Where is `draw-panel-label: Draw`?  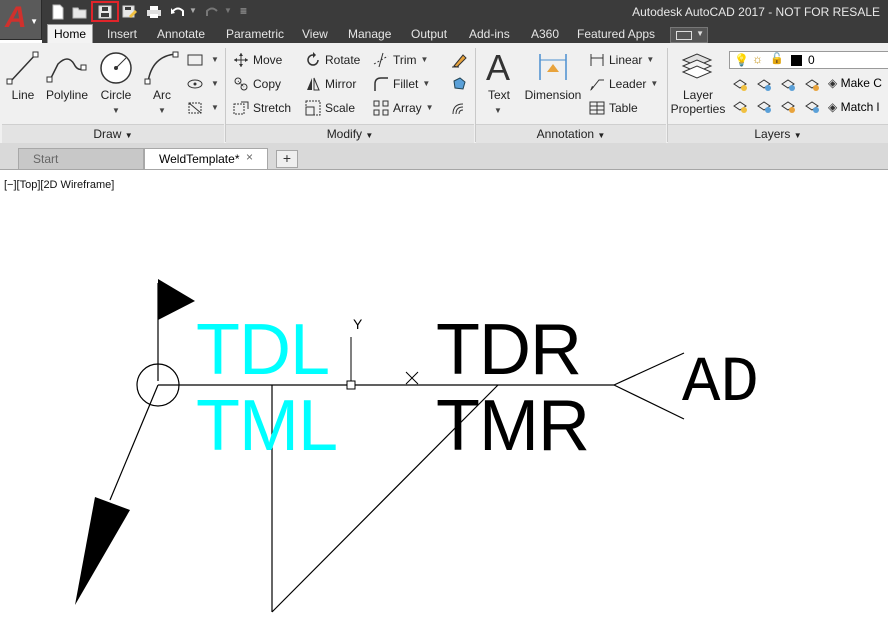 draw-panel-label: Draw is located at coordinates (107, 134).